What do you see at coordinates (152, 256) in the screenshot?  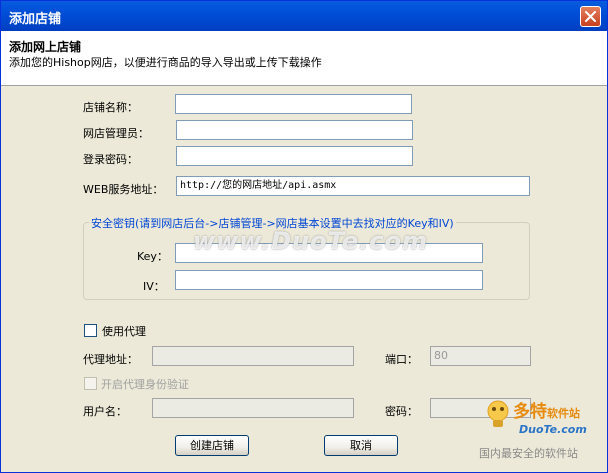 I see `key-label: Key：` at bounding box center [152, 256].